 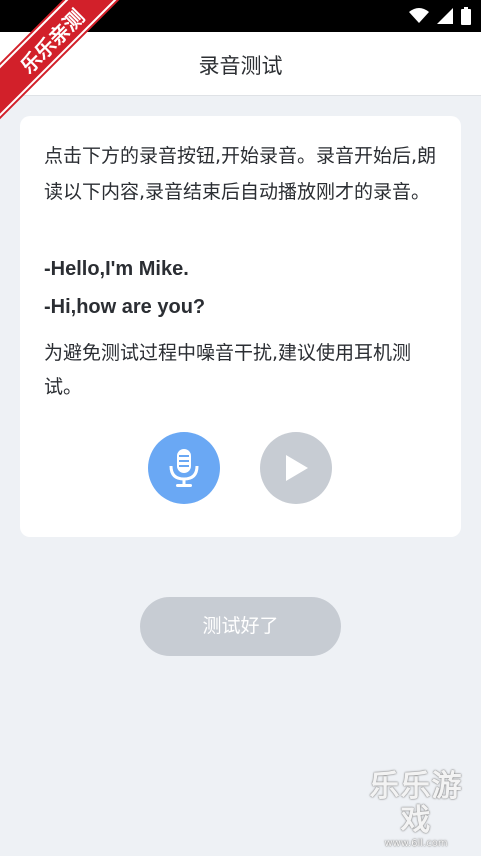 I want to click on site-watermark: 乐乐游戏 www.6ll.com, so click(x=416, y=810).